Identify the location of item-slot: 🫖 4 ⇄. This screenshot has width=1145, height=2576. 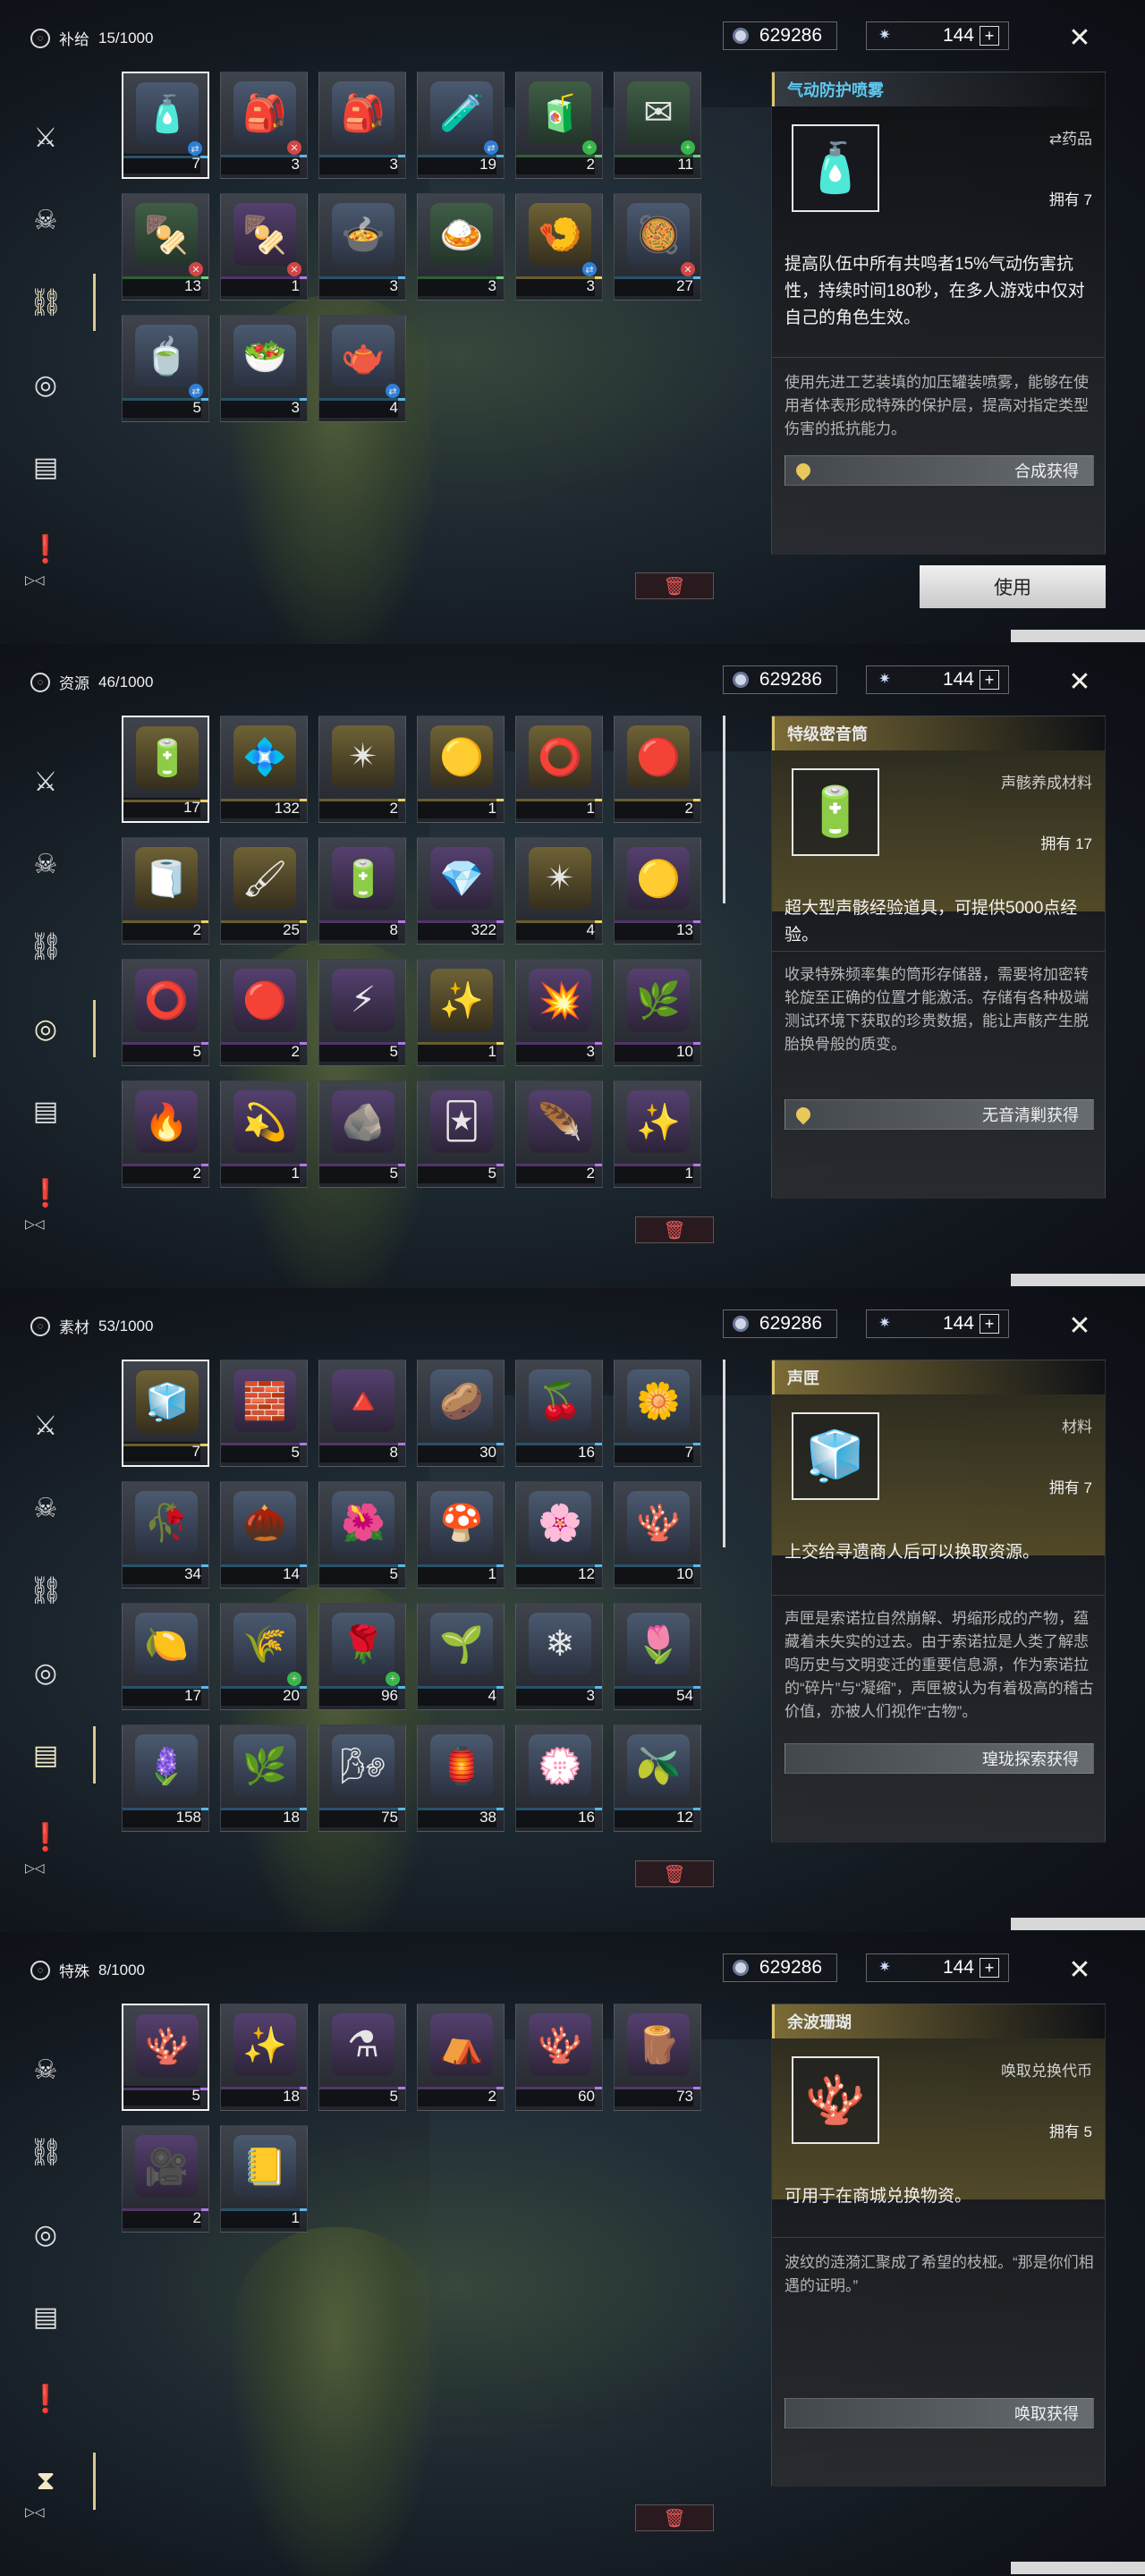
(362, 368).